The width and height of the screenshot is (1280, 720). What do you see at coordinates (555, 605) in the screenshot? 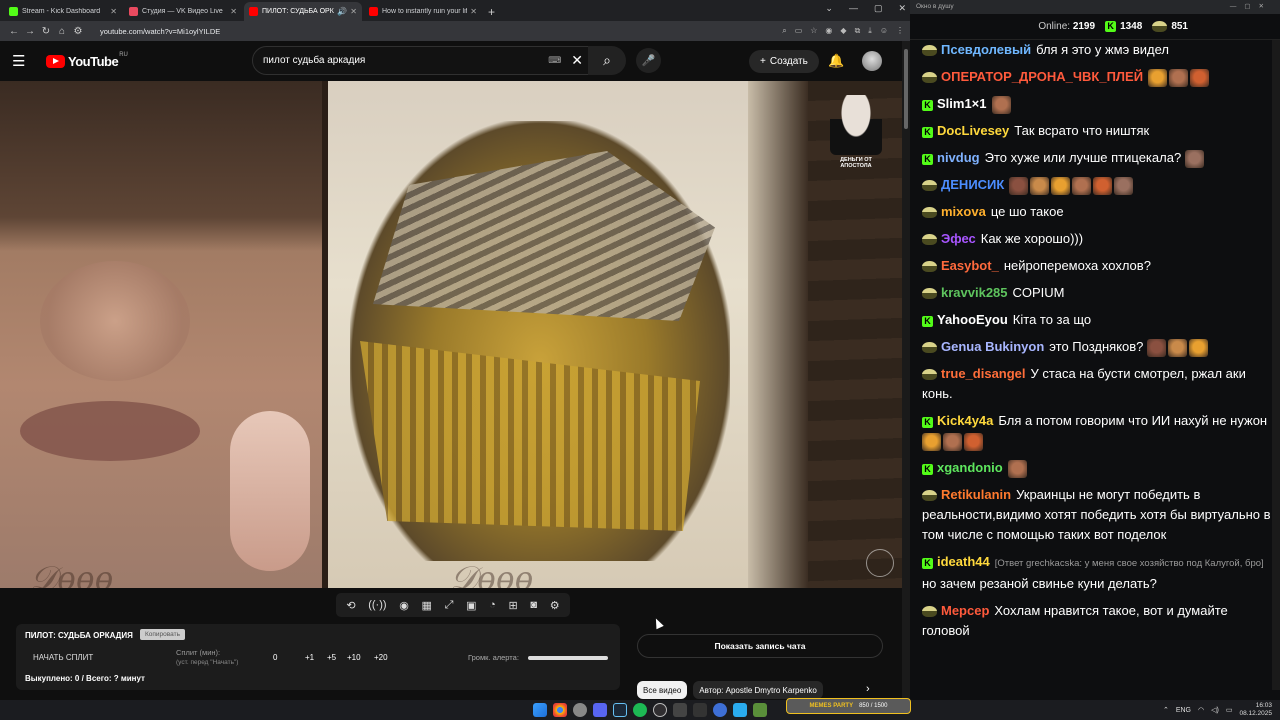
I see `settings-gear-icon: ⚙` at bounding box center [555, 605].